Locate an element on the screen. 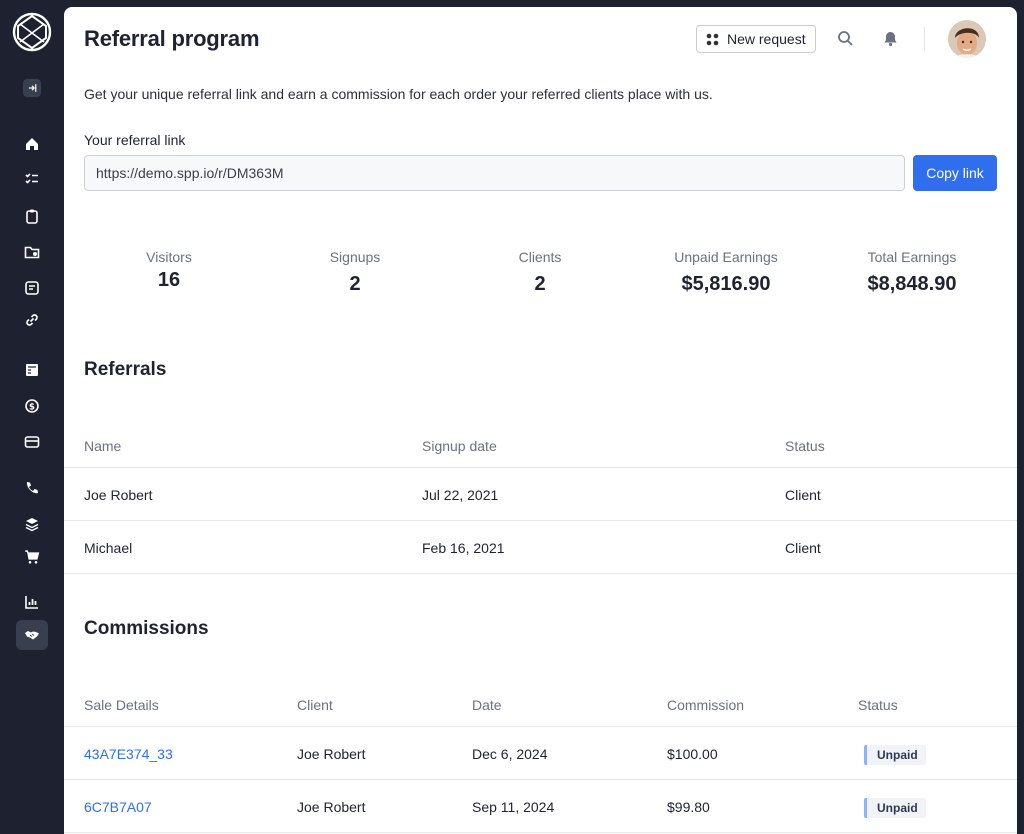 The image size is (1024, 834). link-icon is located at coordinates (32, 320).